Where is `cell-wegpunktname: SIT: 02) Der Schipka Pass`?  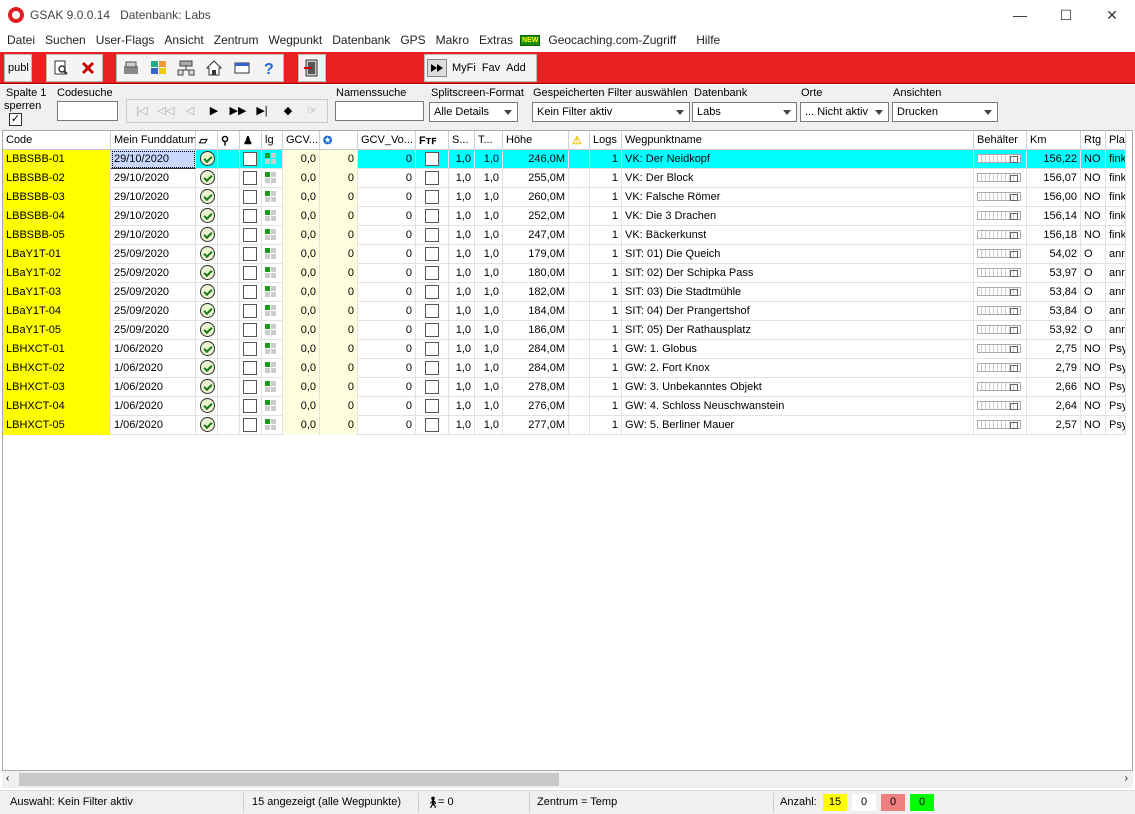
cell-wegpunktname: SIT: 02) Der Schipka Pass is located at coordinates (798, 273).